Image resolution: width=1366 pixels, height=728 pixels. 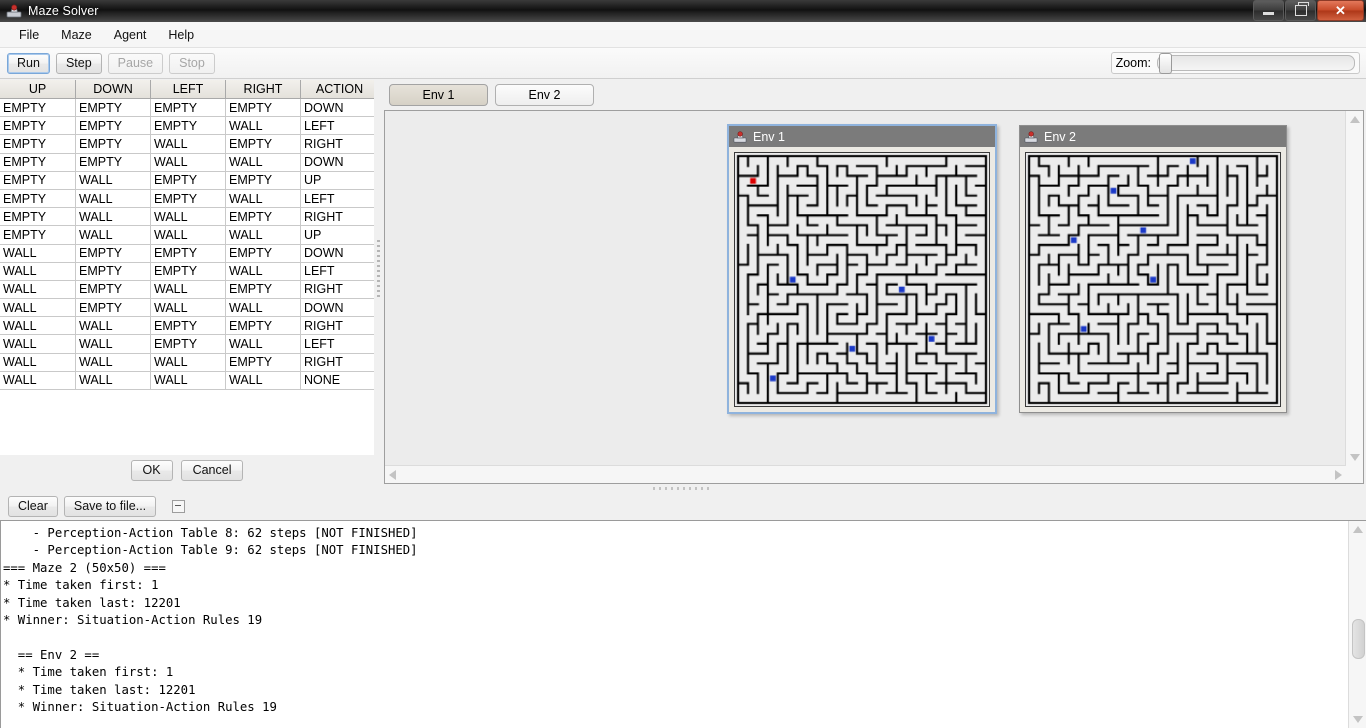 What do you see at coordinates (151, 470) in the screenshot?
I see `ok-button: OK` at bounding box center [151, 470].